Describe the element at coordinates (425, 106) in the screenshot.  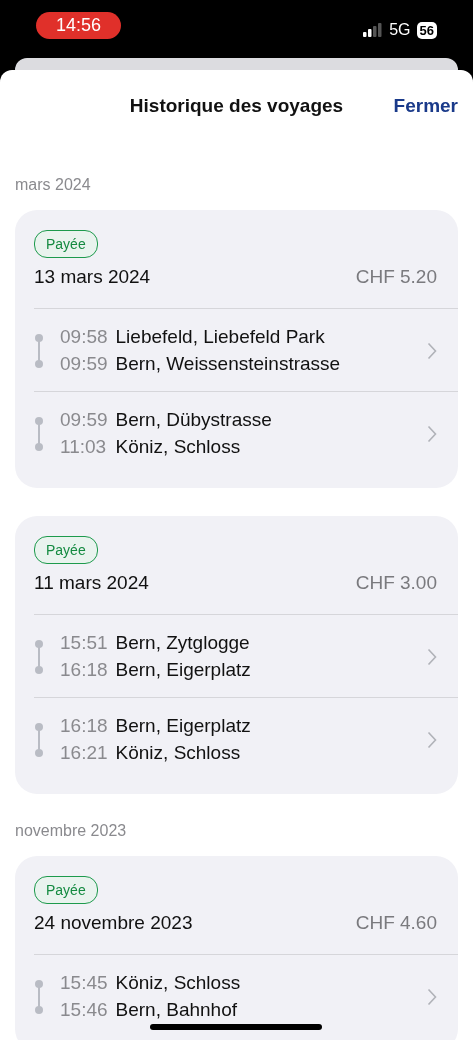
I see `close-link: Fermer` at that location.